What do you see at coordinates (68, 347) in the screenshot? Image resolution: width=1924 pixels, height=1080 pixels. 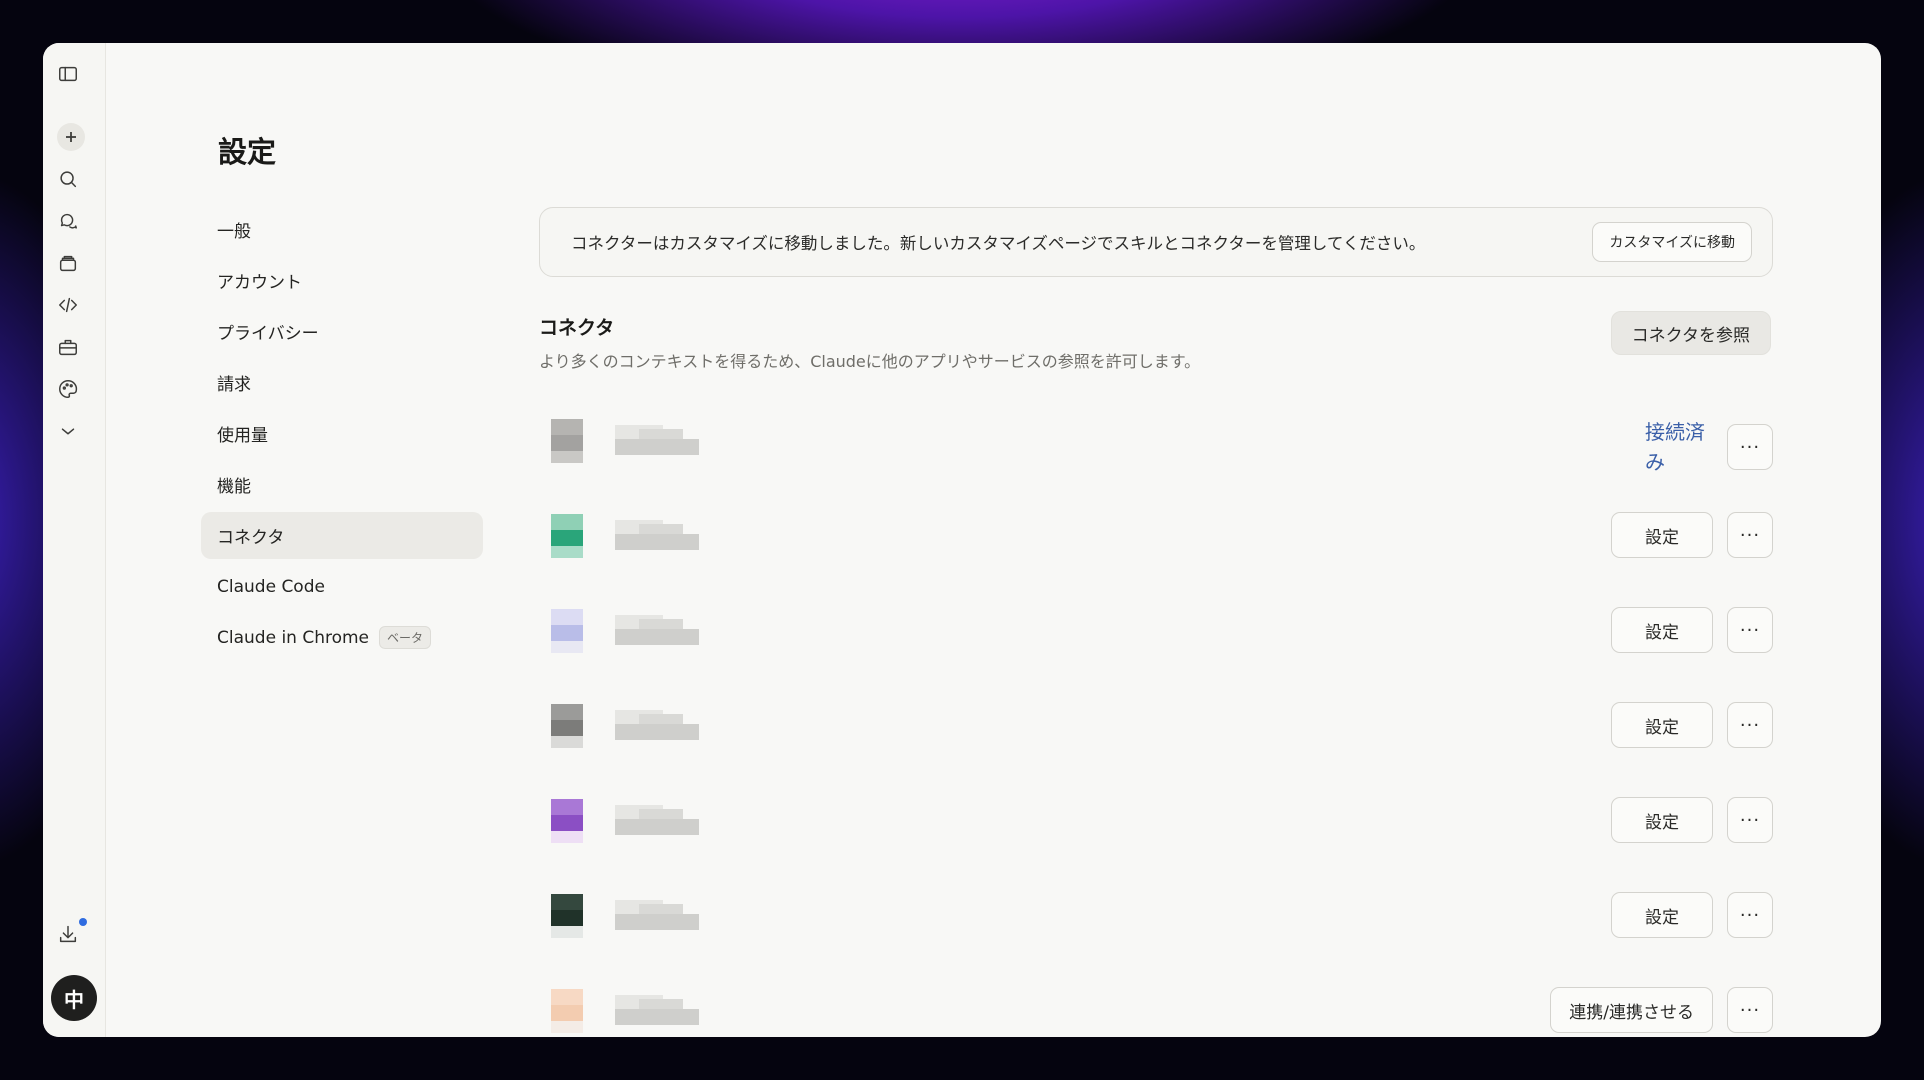 I see `toolbox-icon` at bounding box center [68, 347].